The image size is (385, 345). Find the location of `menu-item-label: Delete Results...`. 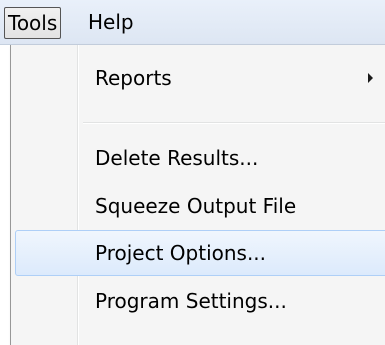

menu-item-label: Delete Results... is located at coordinates (177, 158).